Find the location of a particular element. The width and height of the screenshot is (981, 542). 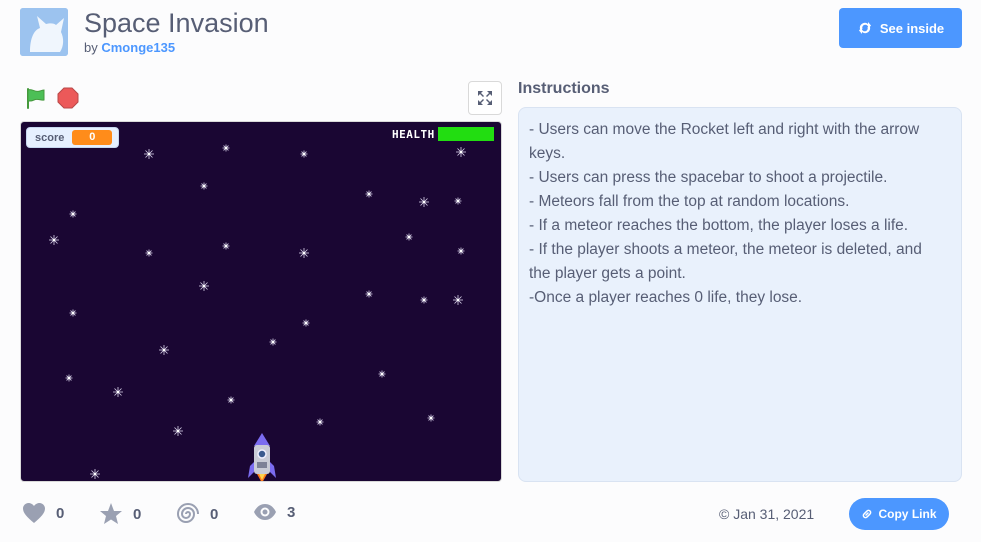

swirl-icon is located at coordinates (187, 513).